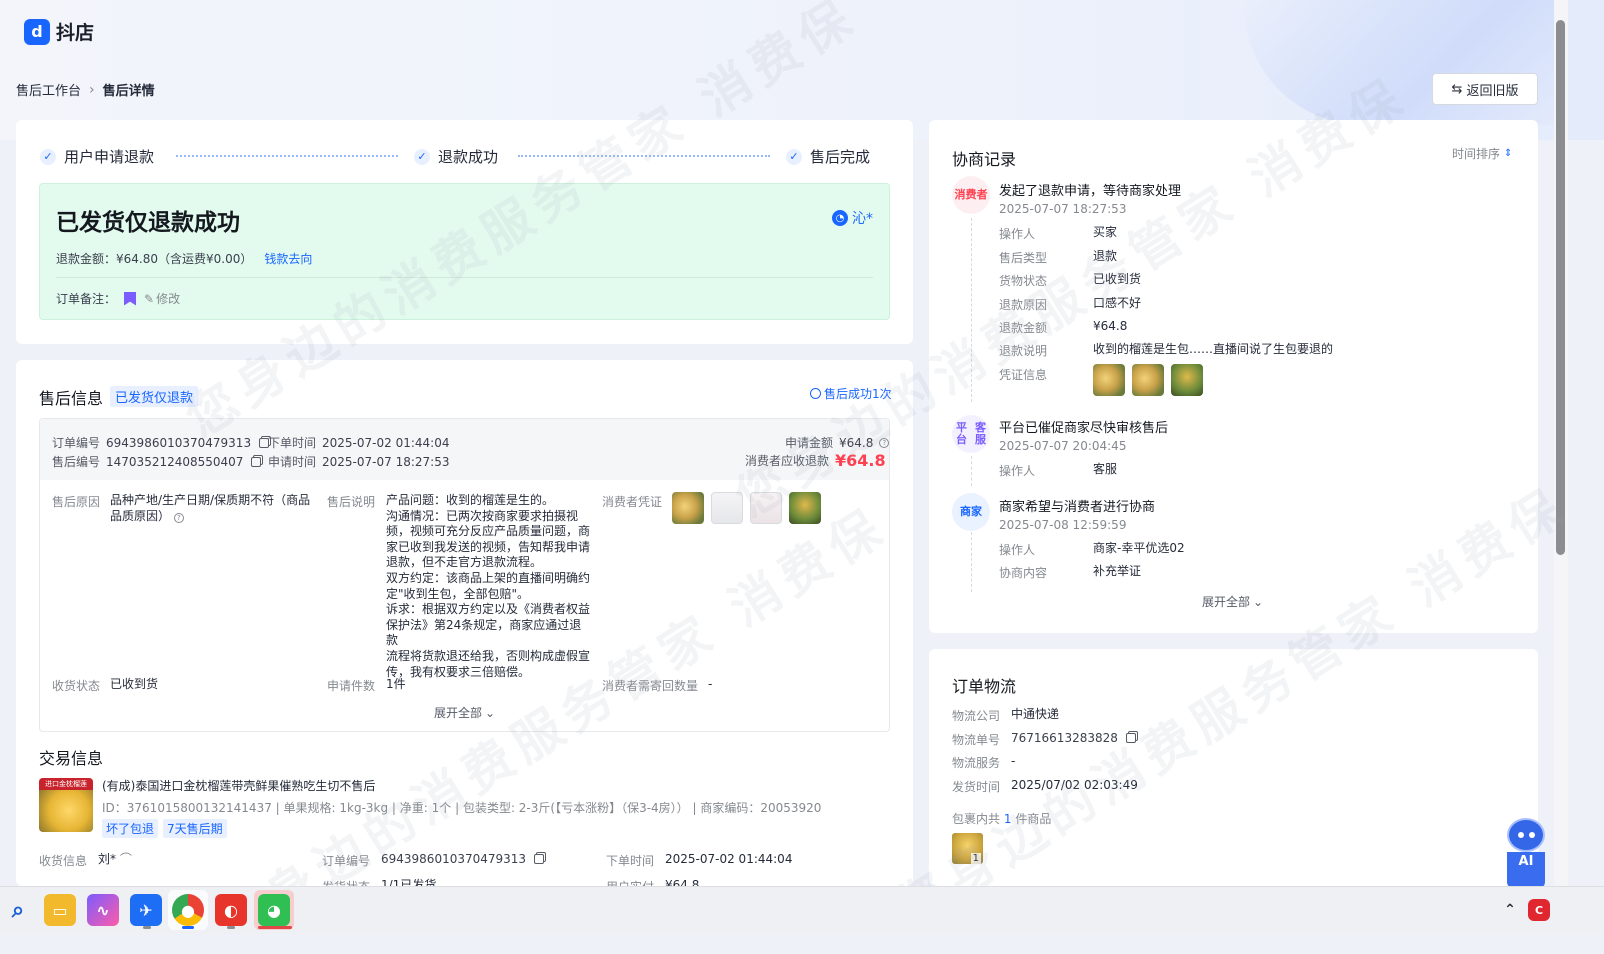 The image size is (1604, 954). What do you see at coordinates (130, 828) in the screenshot?
I see `product-tag: 坏了包退` at bounding box center [130, 828].